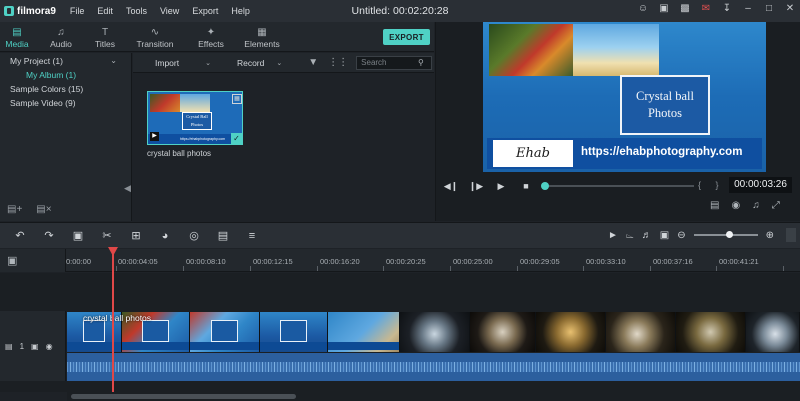 The image size is (800, 401). What do you see at coordinates (769, 8) in the screenshot?
I see `maximize-icon: □` at bounding box center [769, 8].